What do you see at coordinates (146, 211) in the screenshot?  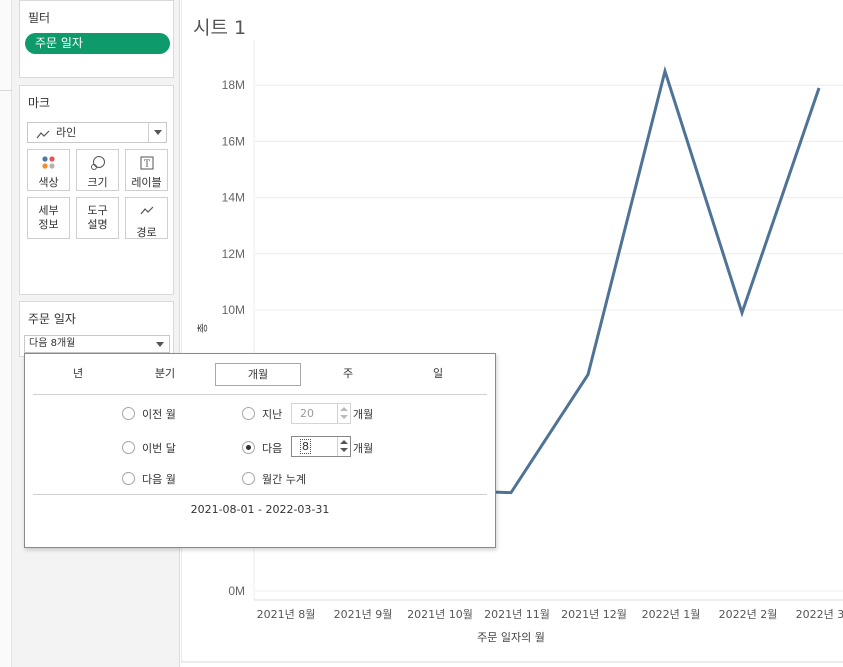 I see `path-line-icon` at bounding box center [146, 211].